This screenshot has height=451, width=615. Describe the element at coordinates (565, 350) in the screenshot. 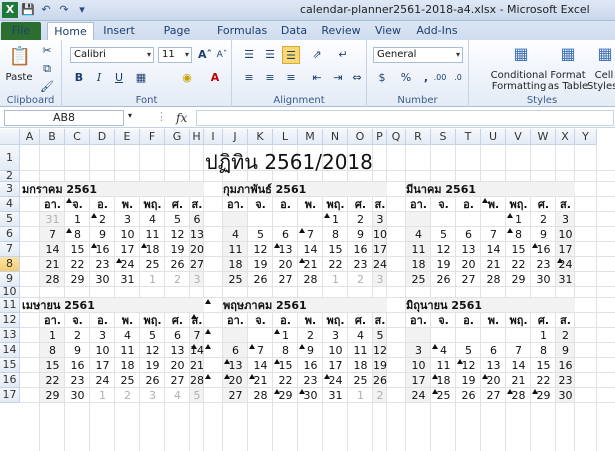

I see `day-cell: 9` at that location.